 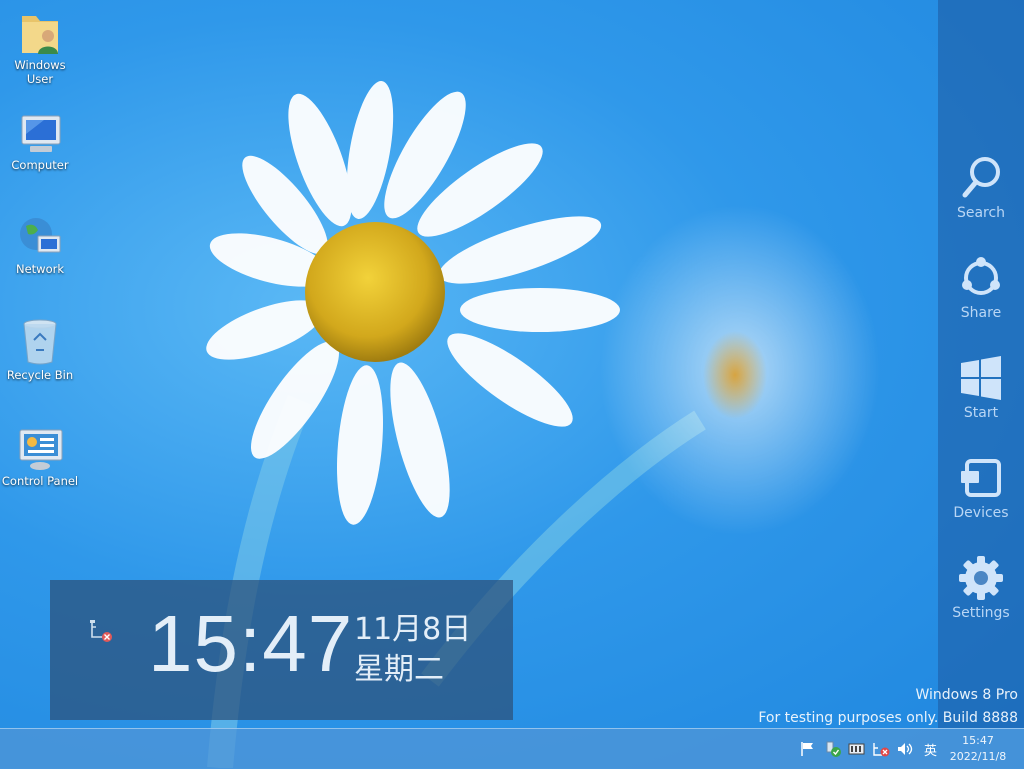 I want to click on taskbar-date: 2022/11/8, so click(x=978, y=756).